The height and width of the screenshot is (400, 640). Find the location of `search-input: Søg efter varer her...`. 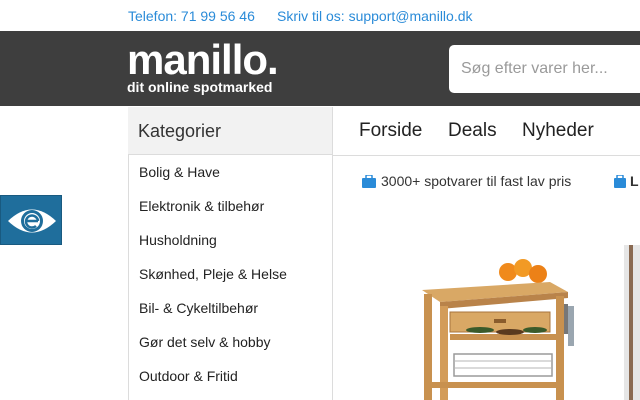

search-input: Søg efter varer her... is located at coordinates (544, 69).